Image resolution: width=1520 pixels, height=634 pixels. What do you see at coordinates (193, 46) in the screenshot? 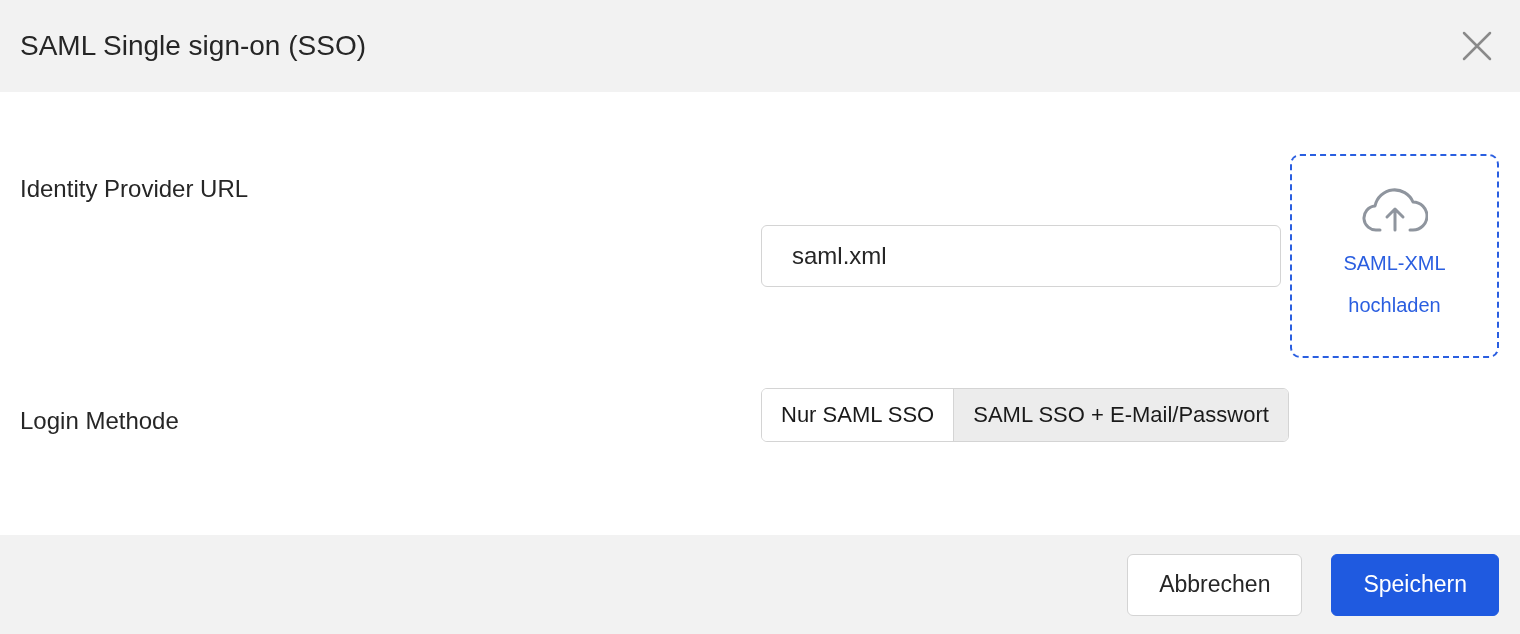
I see `dialog-title: SAML Single sign-on (SSO)` at bounding box center [193, 46].